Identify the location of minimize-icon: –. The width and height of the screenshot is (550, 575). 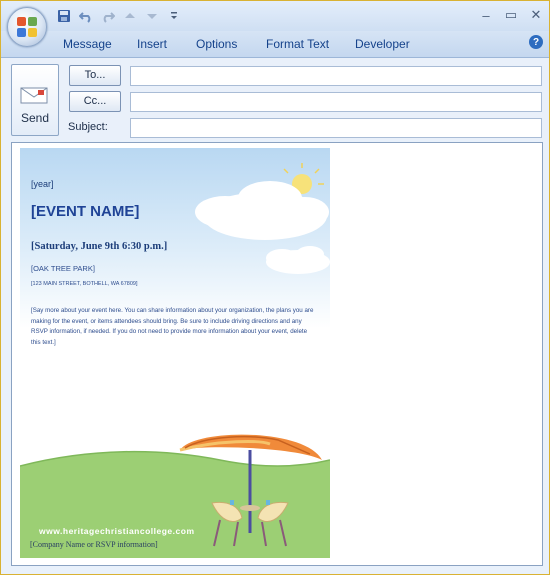
(486, 15).